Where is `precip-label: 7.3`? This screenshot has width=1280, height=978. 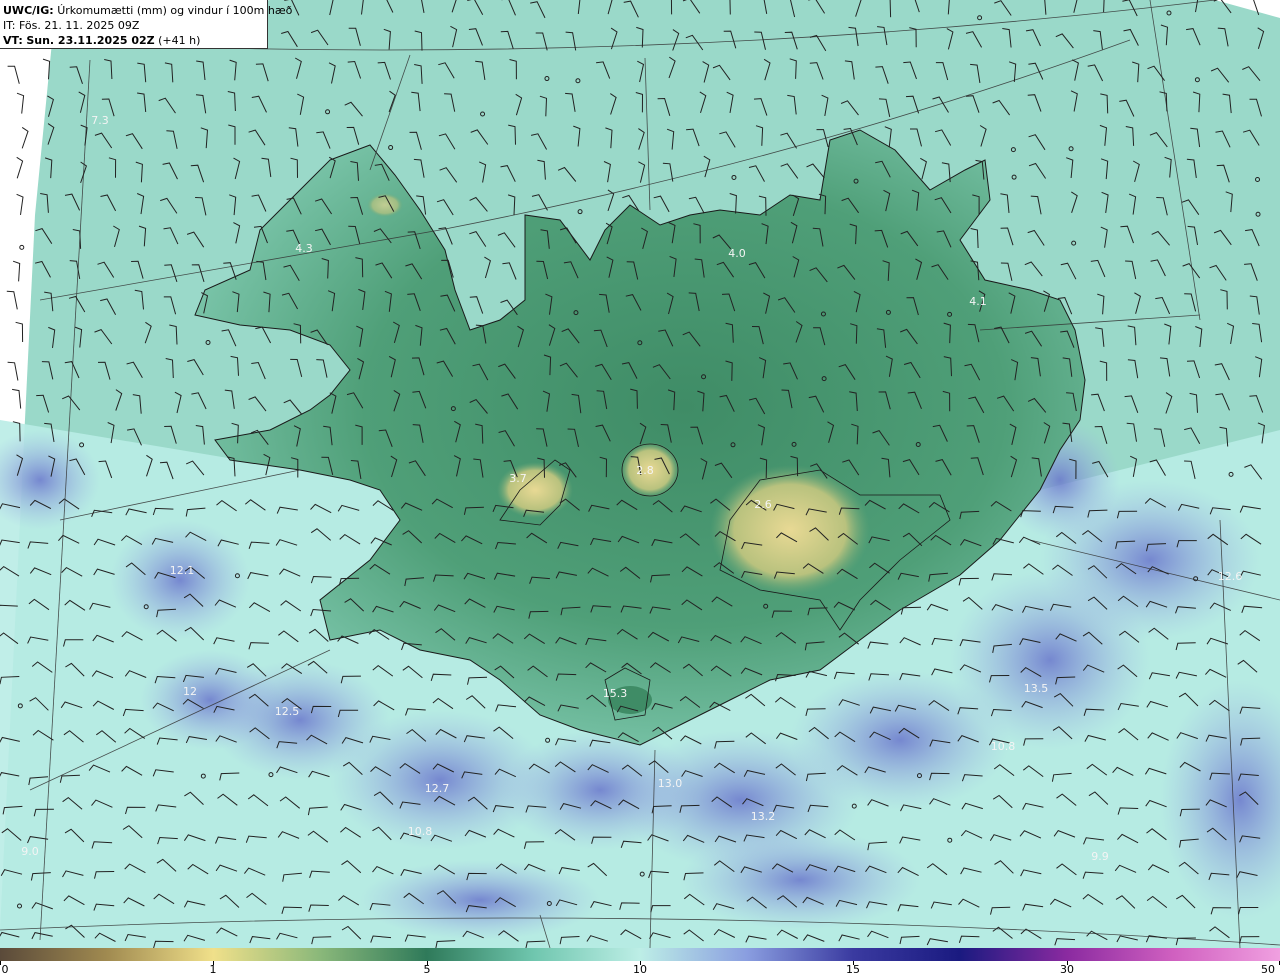
precip-label: 7.3 is located at coordinates (100, 120).